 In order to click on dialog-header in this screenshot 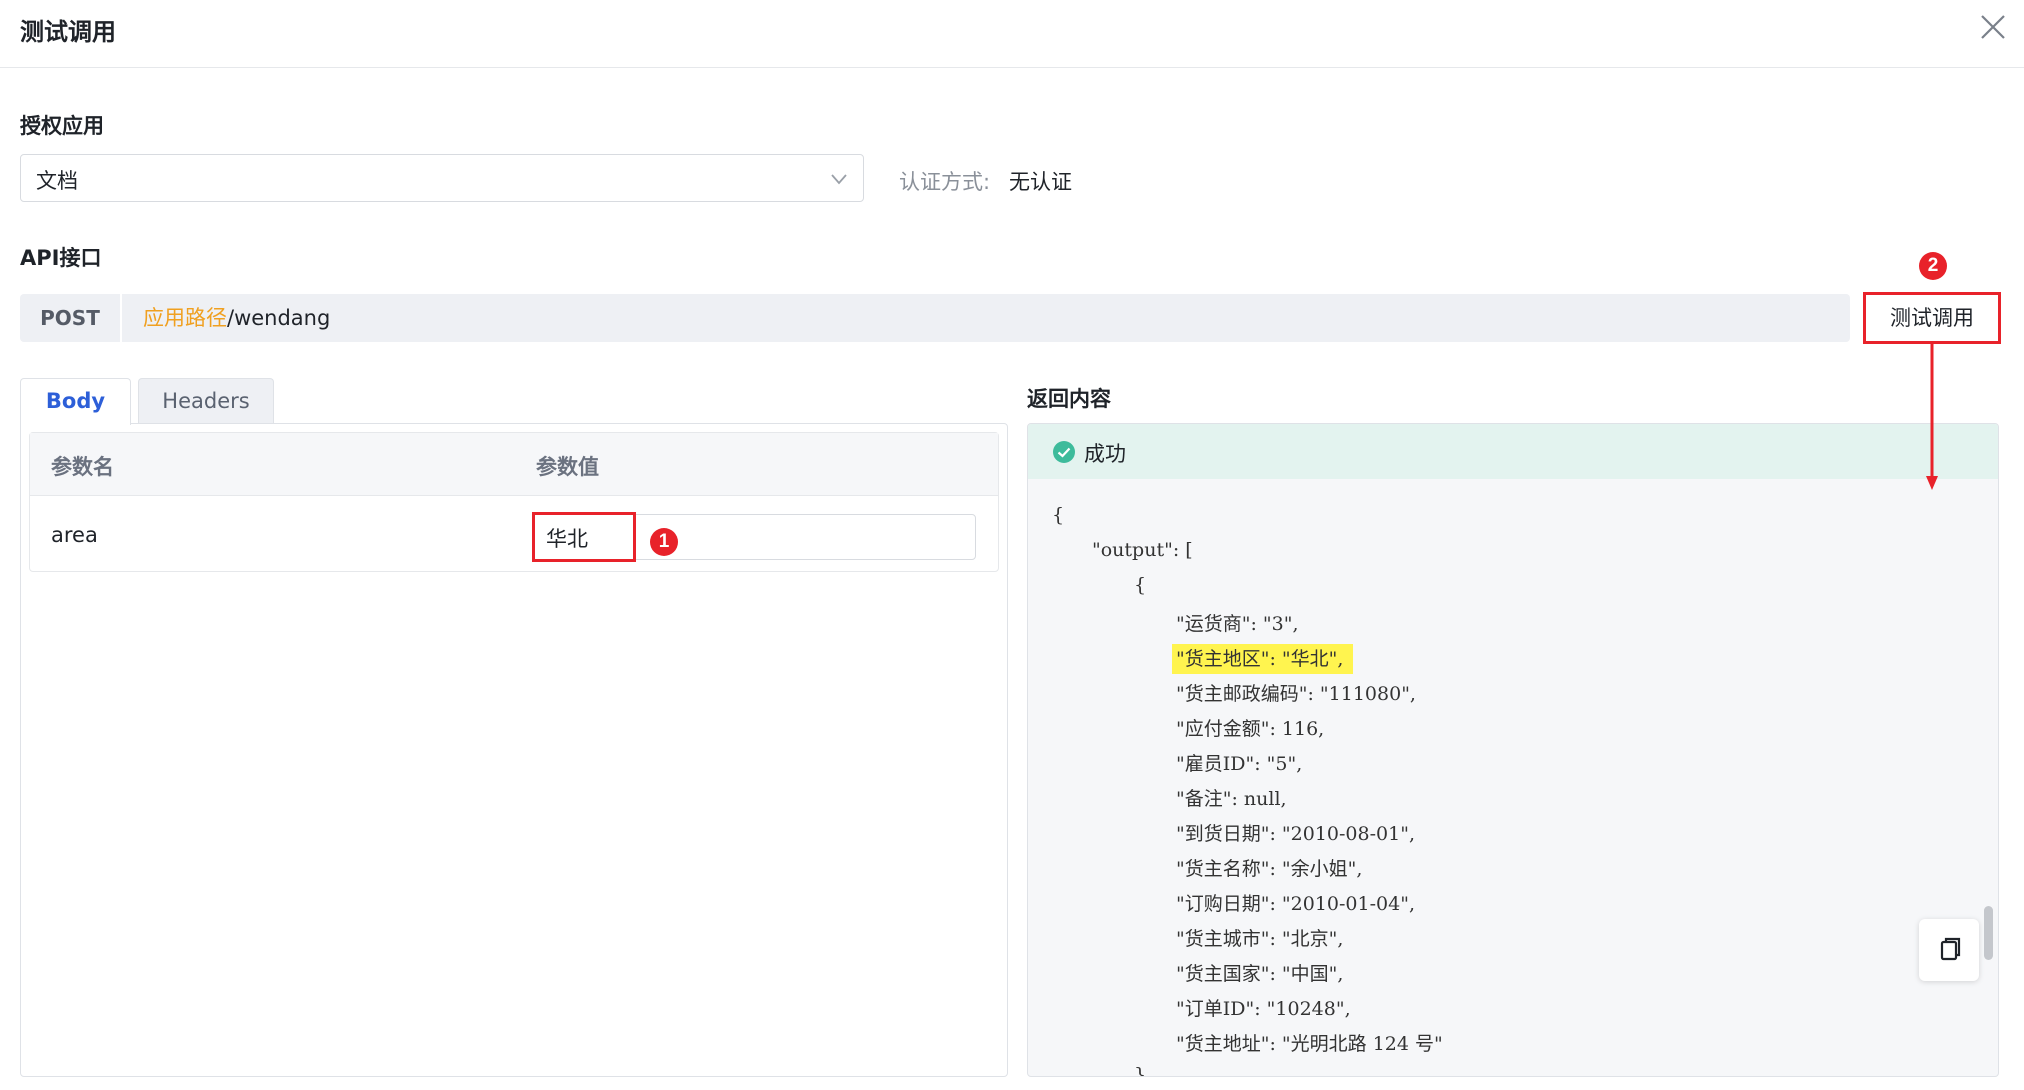, I will do `click(1012, 34)`.